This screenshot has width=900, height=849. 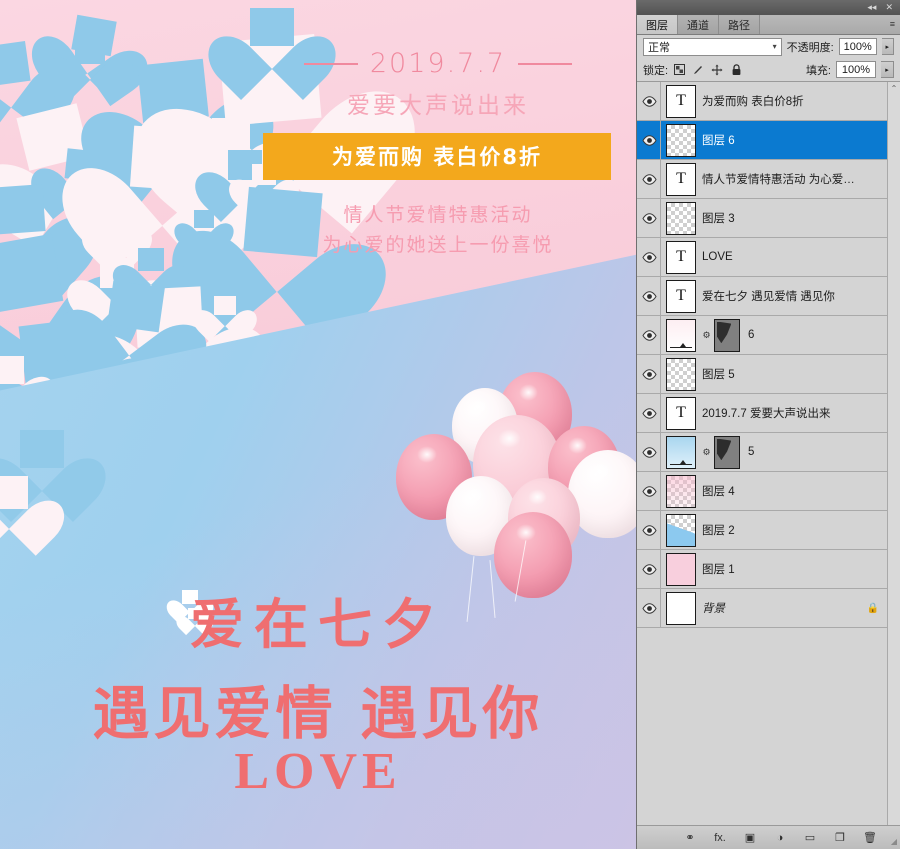 What do you see at coordinates (762, 296) in the screenshot?
I see `layer-row: T 爱在七夕 遇见爱情 遇见你` at bounding box center [762, 296].